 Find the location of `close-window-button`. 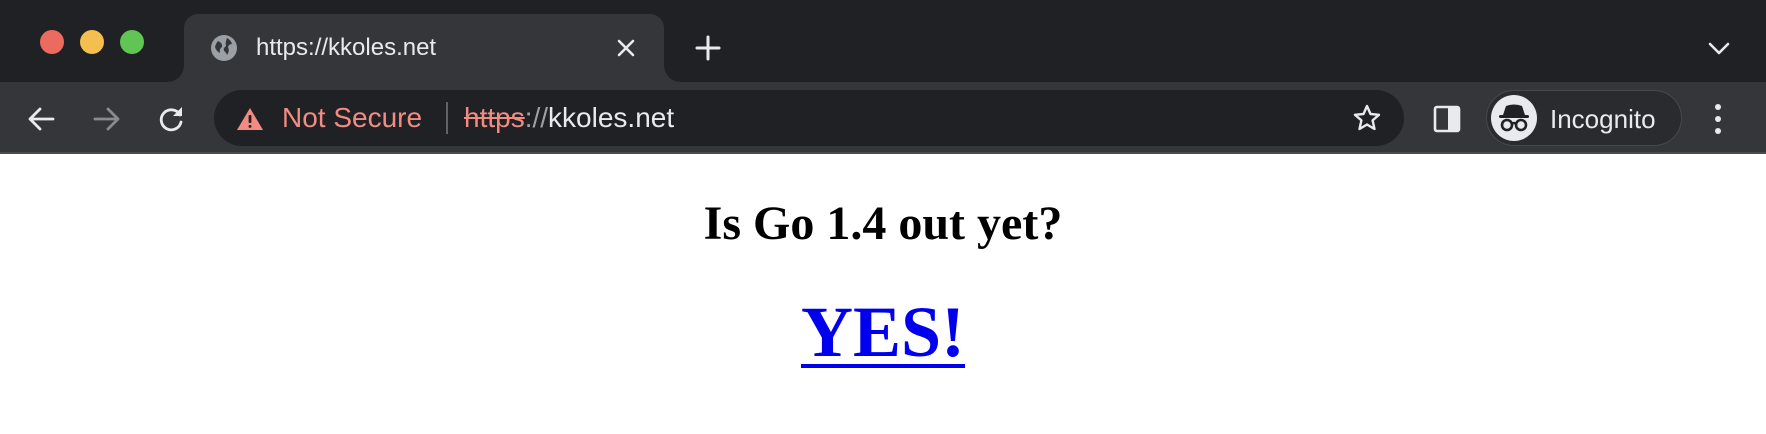

close-window-button is located at coordinates (52, 42).